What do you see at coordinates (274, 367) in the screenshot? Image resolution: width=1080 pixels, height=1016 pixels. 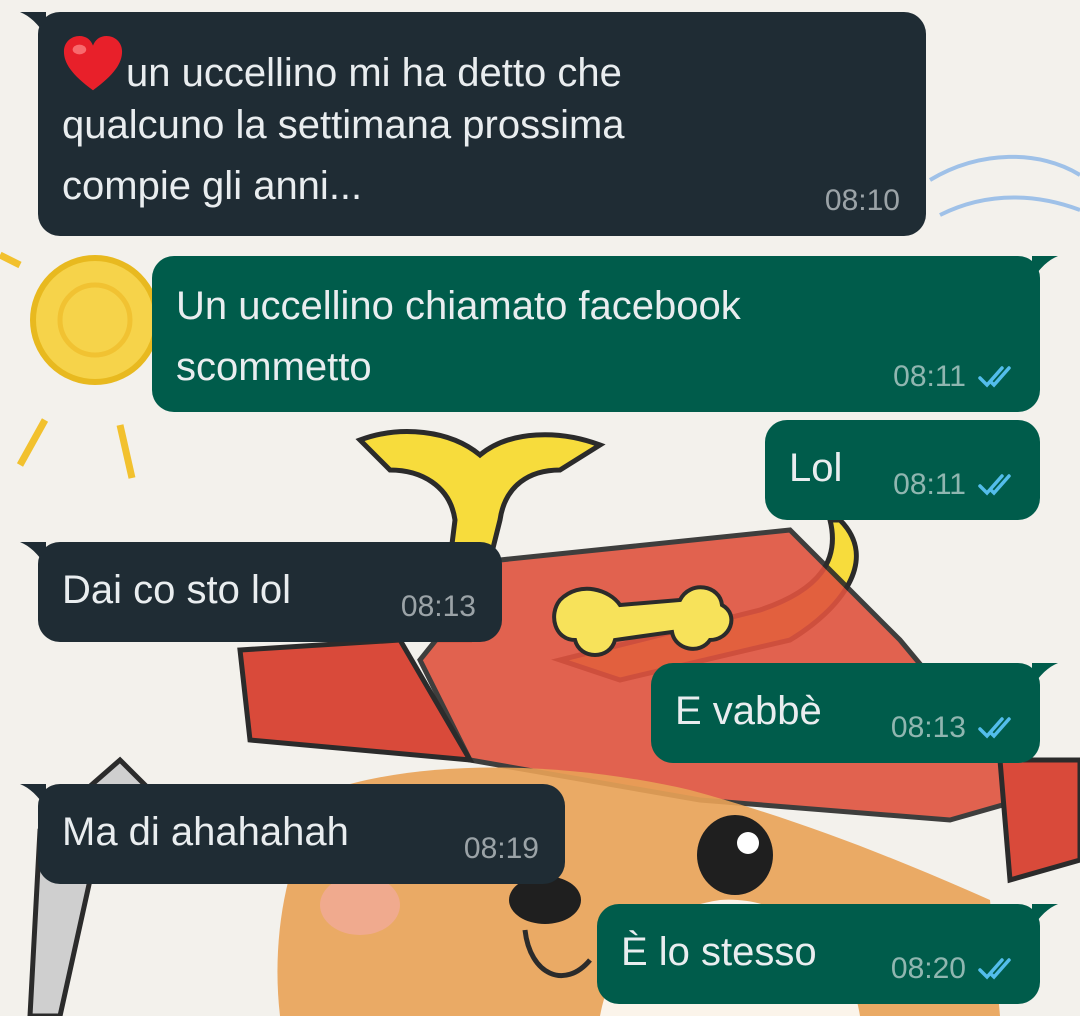 I see `message-line: scommetto` at bounding box center [274, 367].